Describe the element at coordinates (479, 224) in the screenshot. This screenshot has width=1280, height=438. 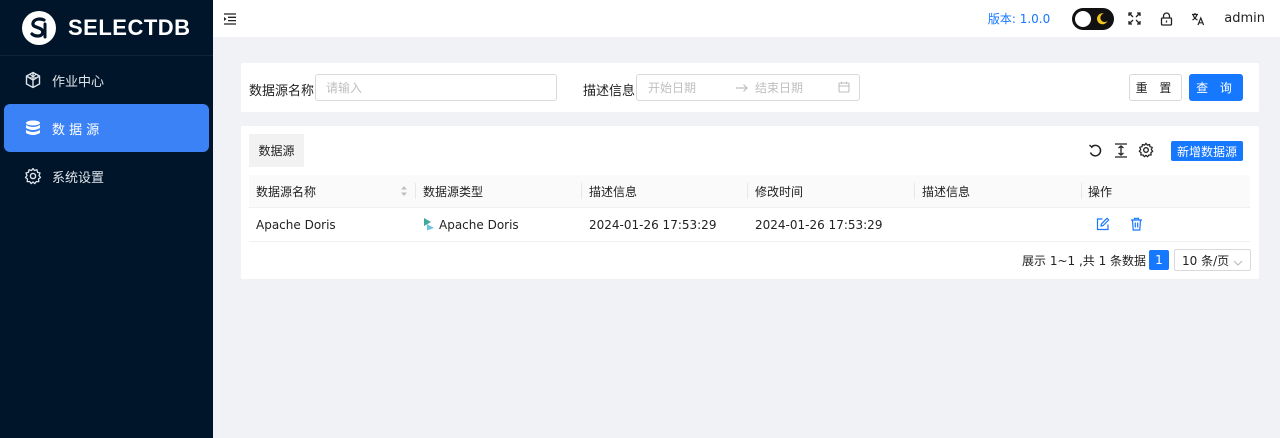
I see `cell-type: Apache Doris` at that location.